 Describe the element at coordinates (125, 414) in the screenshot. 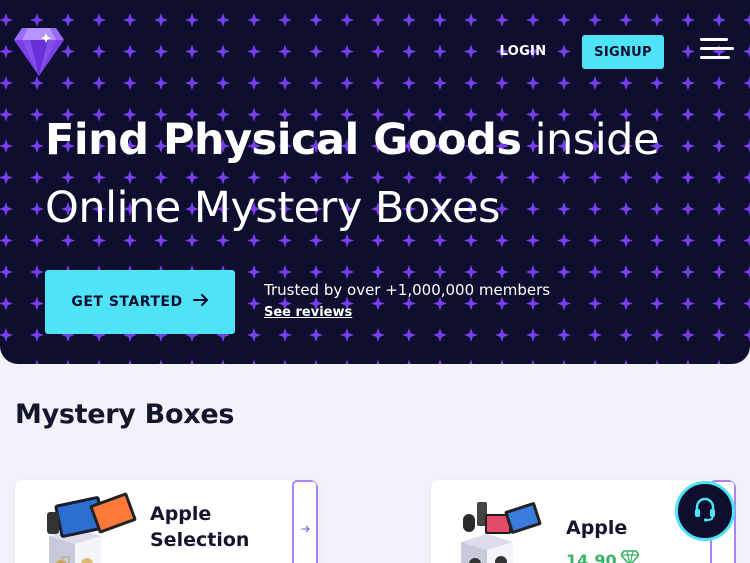

I see `section-title: Mystery Boxes` at that location.